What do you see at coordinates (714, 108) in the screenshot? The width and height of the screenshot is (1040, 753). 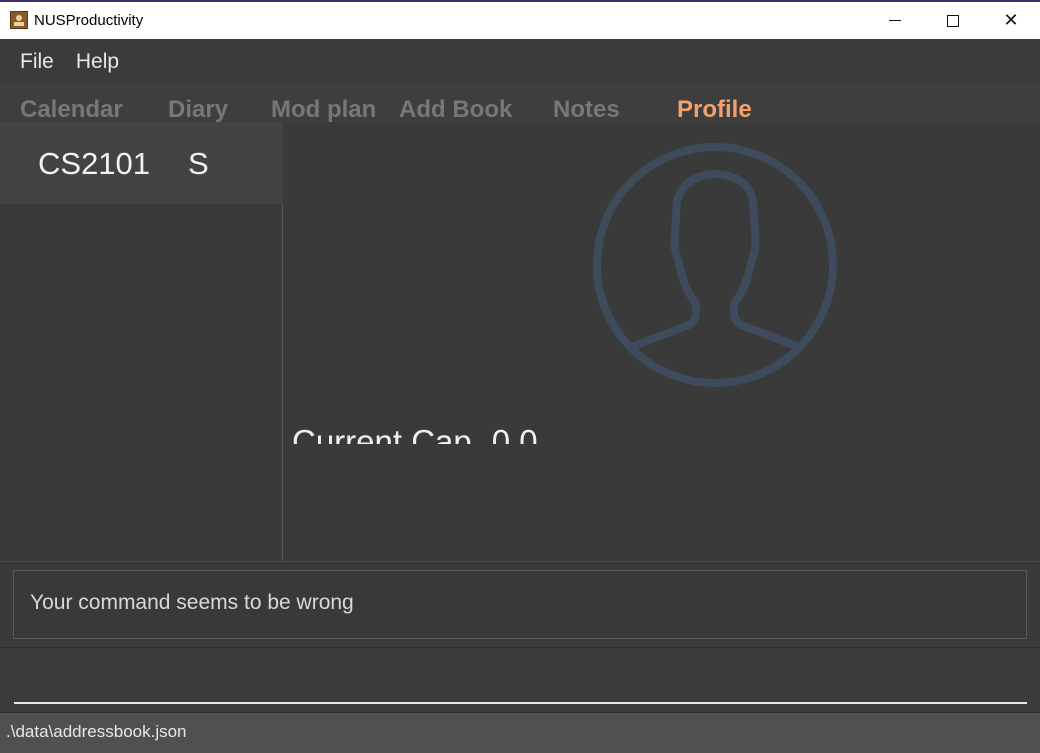 I see `tab-profile: Profile` at bounding box center [714, 108].